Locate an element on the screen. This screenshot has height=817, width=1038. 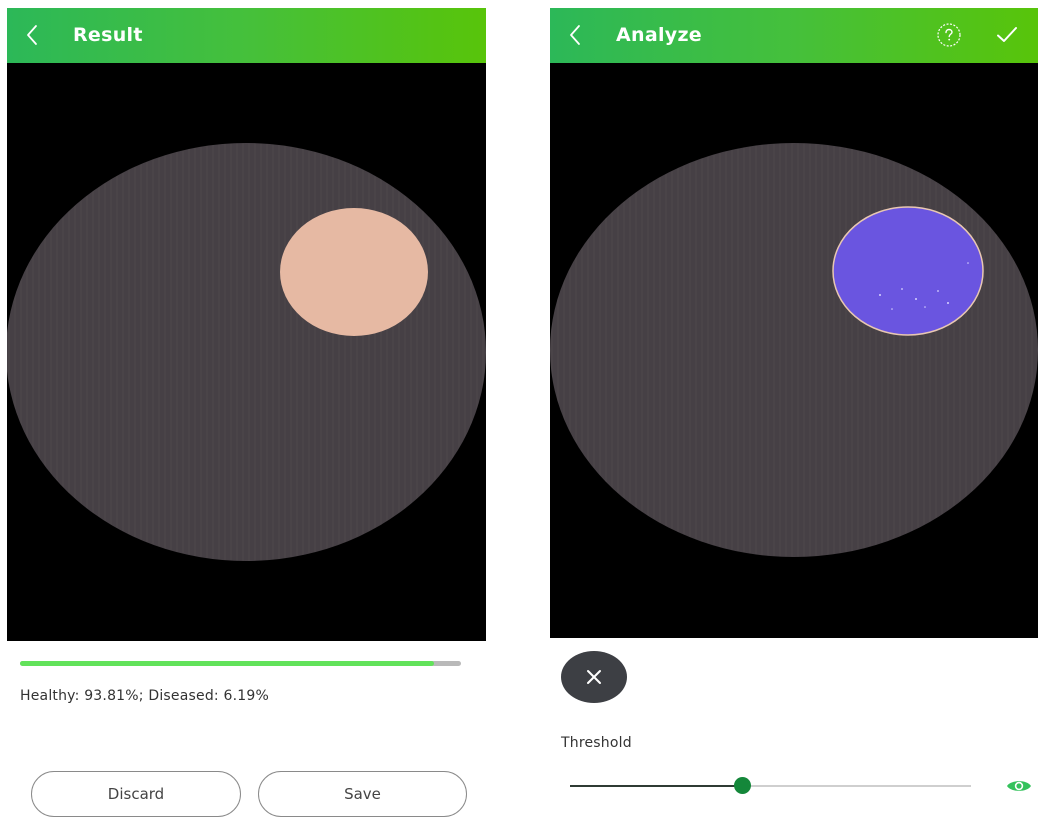
close-icon is located at coordinates (594, 677).